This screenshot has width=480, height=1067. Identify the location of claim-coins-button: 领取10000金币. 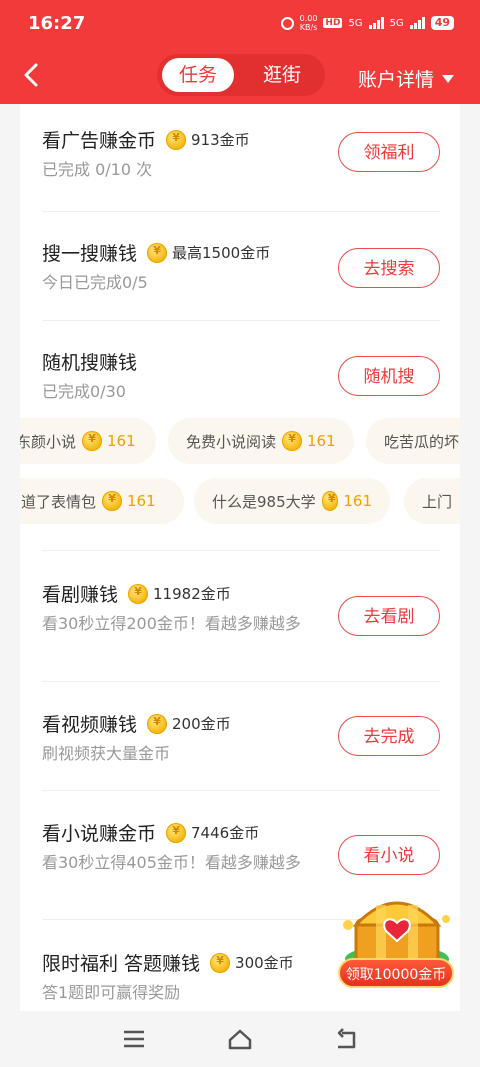
(396, 973).